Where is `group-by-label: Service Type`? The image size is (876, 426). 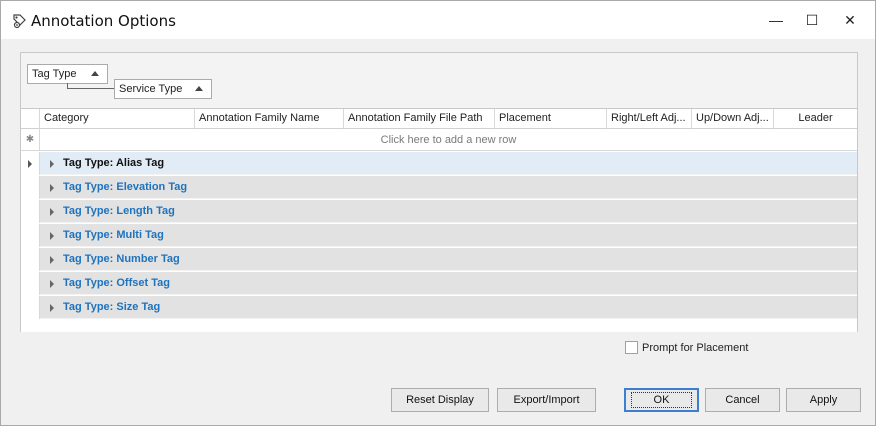 group-by-label: Service Type is located at coordinates (151, 89).